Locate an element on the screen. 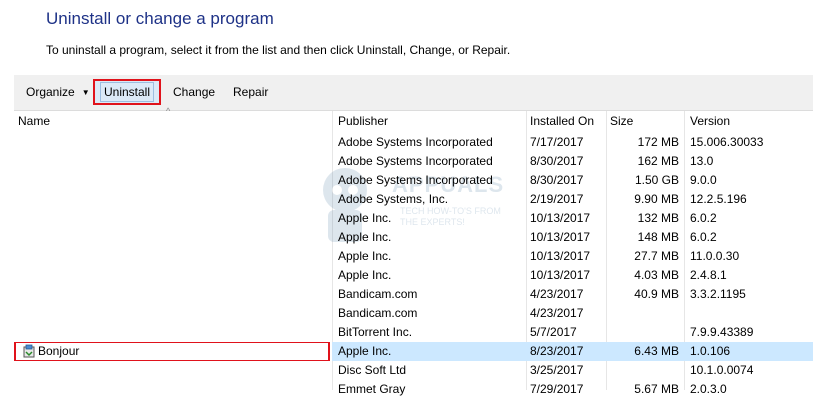 This screenshot has width=813, height=399. version-cell: 2.4.8.1 is located at coordinates (708, 275).